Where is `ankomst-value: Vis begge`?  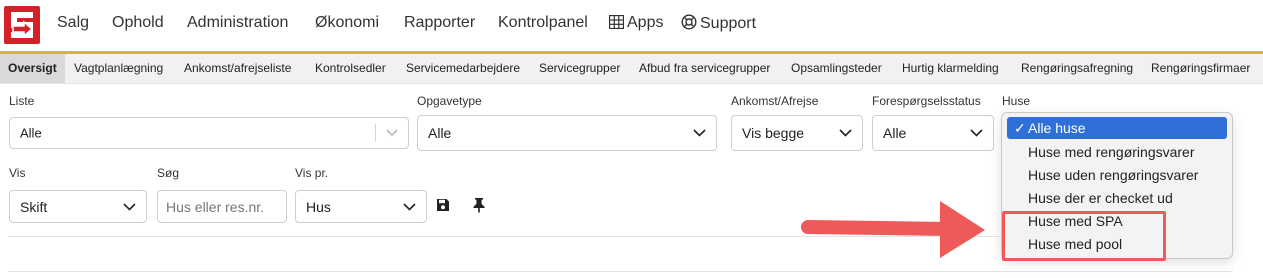
ankomst-value: Vis begge is located at coordinates (773, 133).